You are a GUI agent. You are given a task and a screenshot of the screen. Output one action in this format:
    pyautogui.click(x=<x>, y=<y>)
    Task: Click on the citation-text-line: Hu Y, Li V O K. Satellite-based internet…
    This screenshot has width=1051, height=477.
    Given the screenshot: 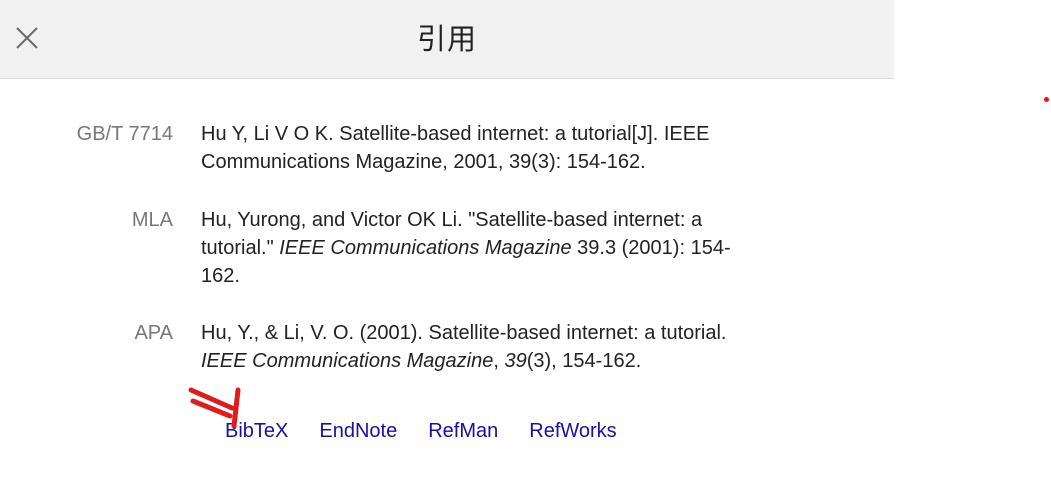 What is the action you would take?
    pyautogui.click(x=455, y=134)
    